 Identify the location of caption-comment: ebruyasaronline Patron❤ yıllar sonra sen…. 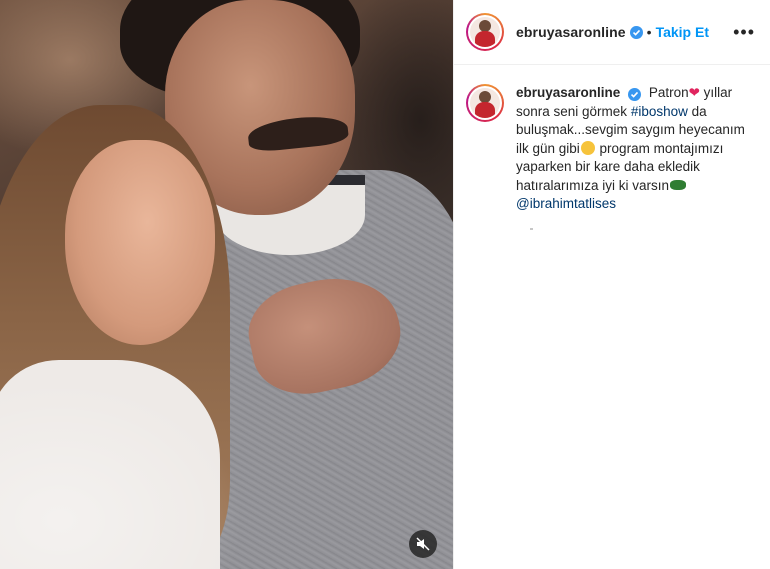
(613, 149).